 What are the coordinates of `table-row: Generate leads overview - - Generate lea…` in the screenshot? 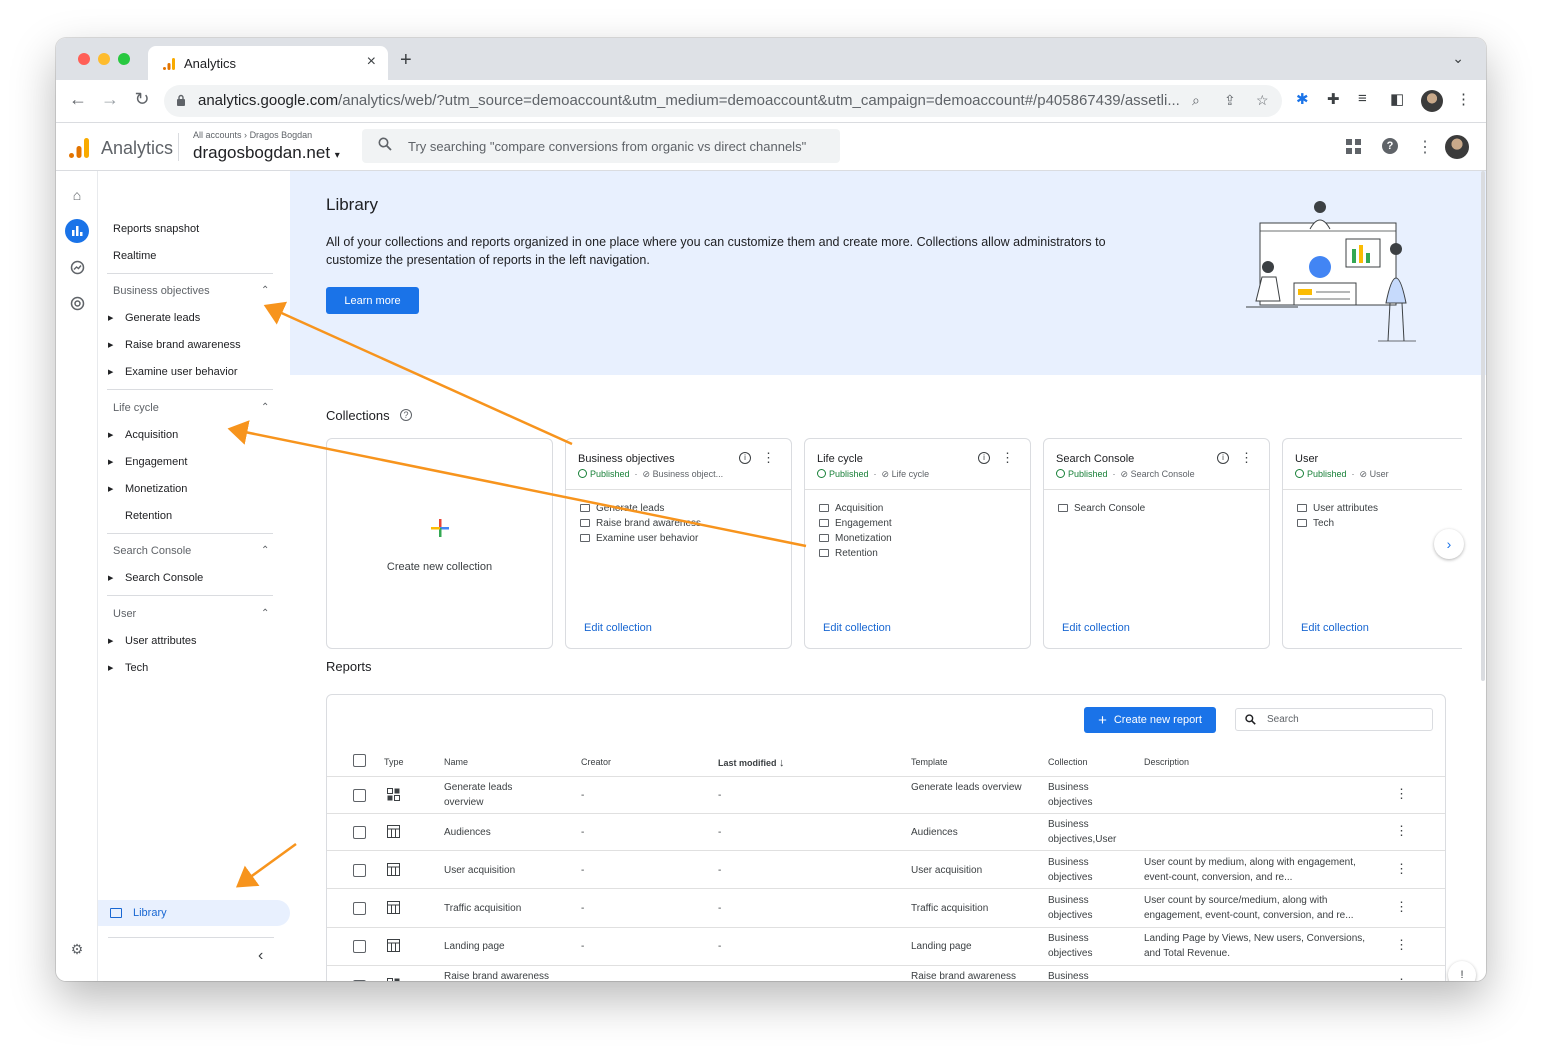 It's located at (886, 795).